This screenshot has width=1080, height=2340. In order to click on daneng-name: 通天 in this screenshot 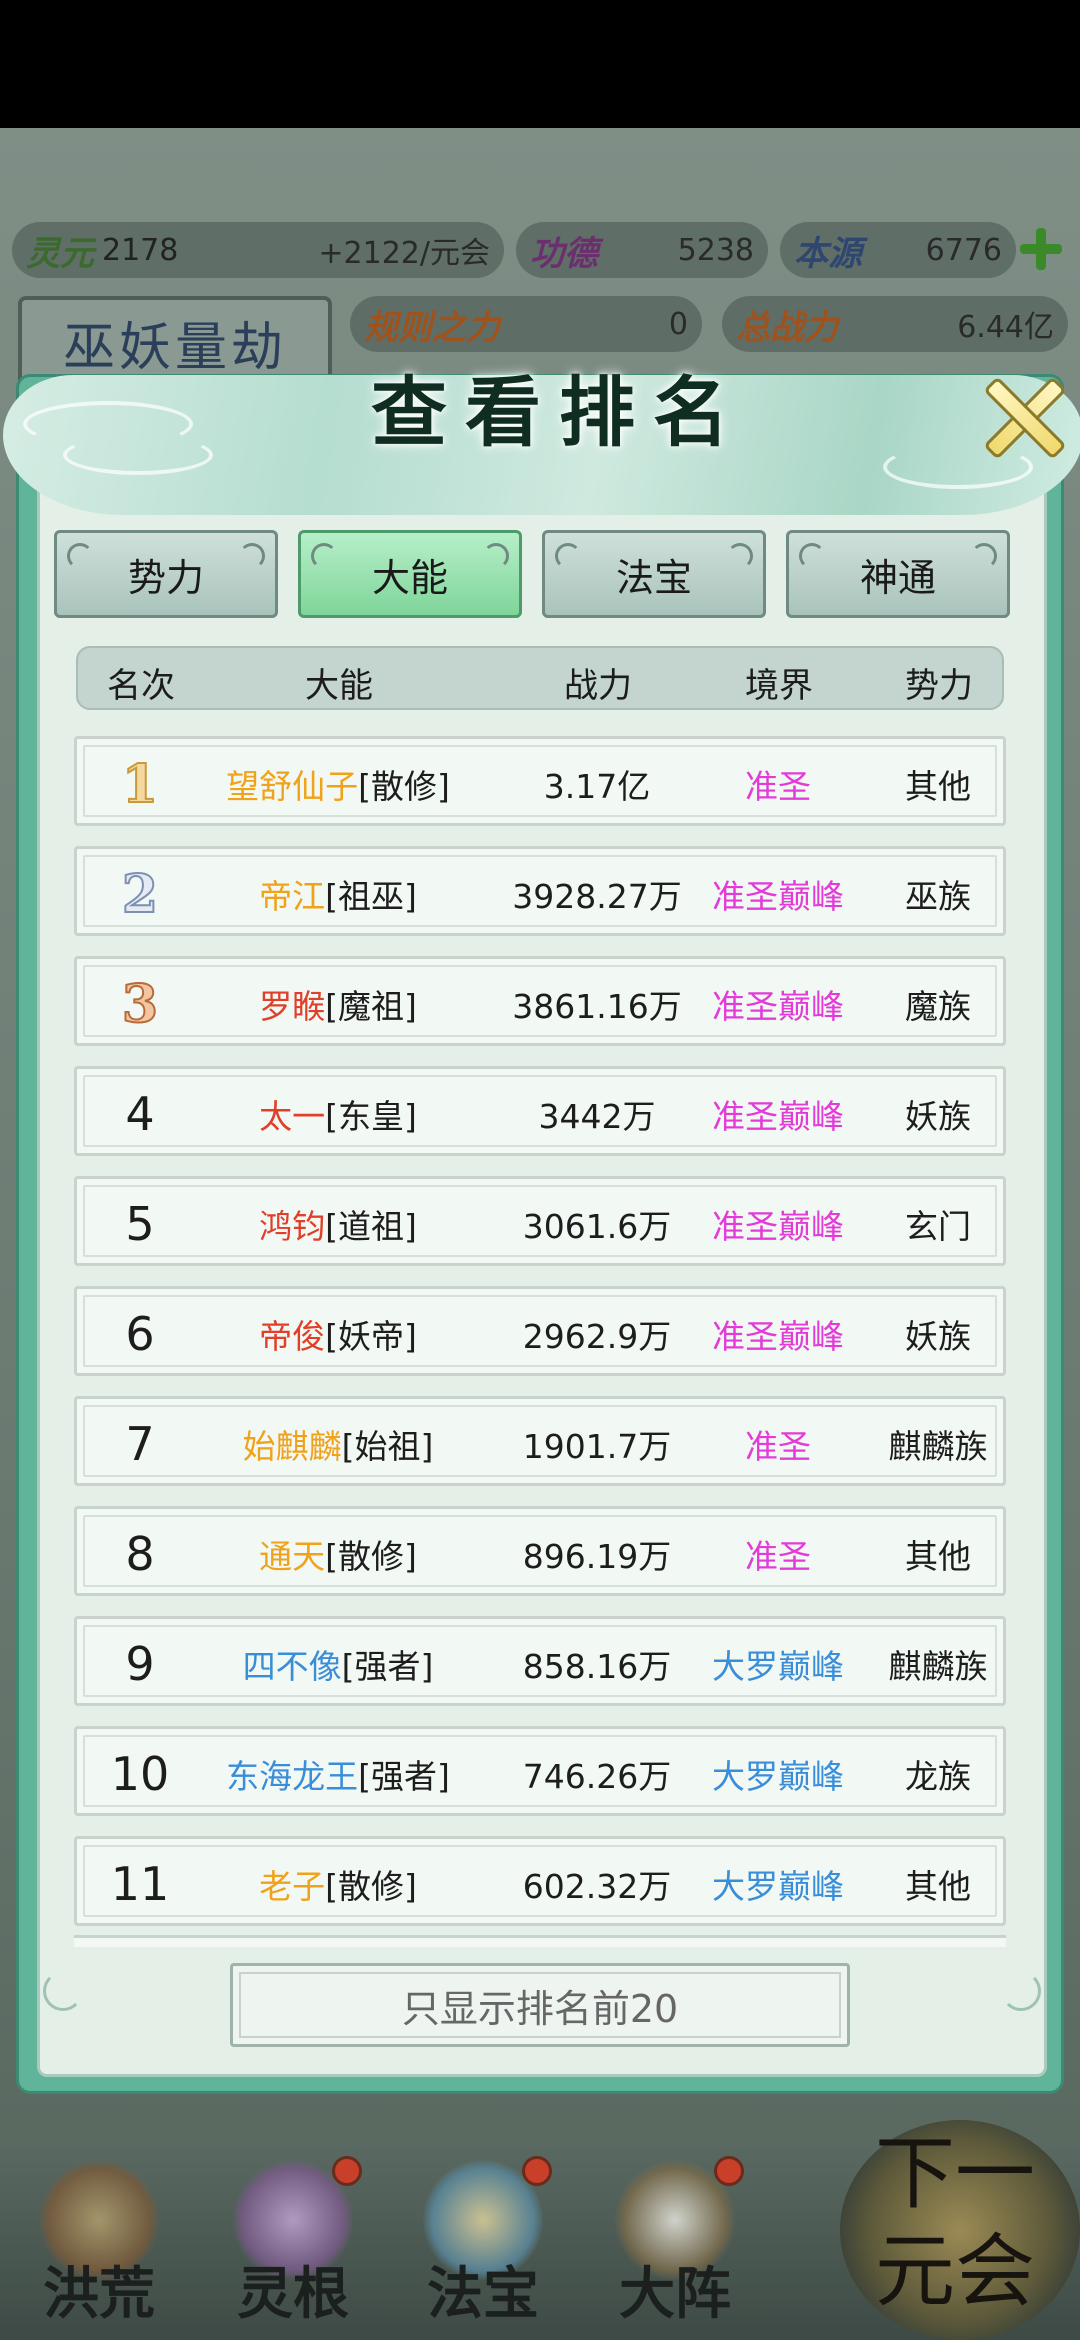, I will do `click(292, 1556)`.